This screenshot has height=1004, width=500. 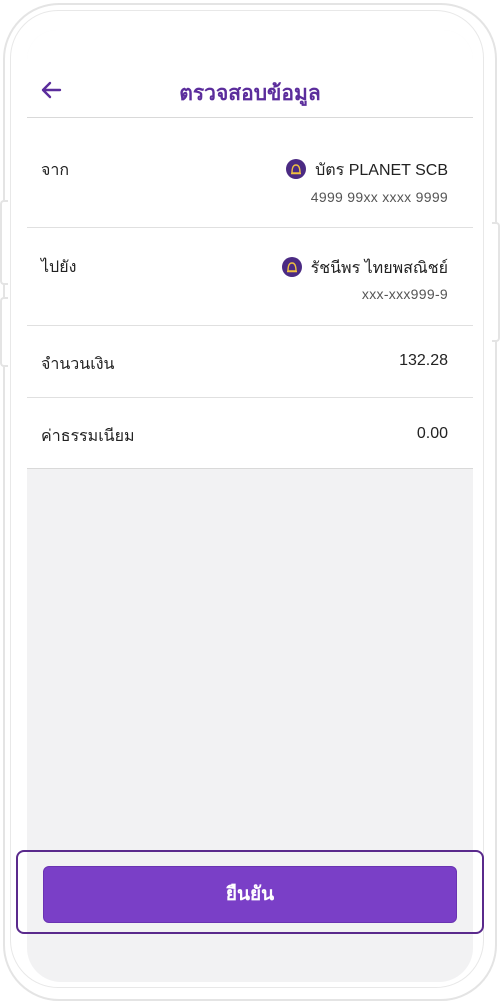 What do you see at coordinates (250, 433) in the screenshot?
I see `fee-row: ค่าธรรมเนียม 0.00` at bounding box center [250, 433].